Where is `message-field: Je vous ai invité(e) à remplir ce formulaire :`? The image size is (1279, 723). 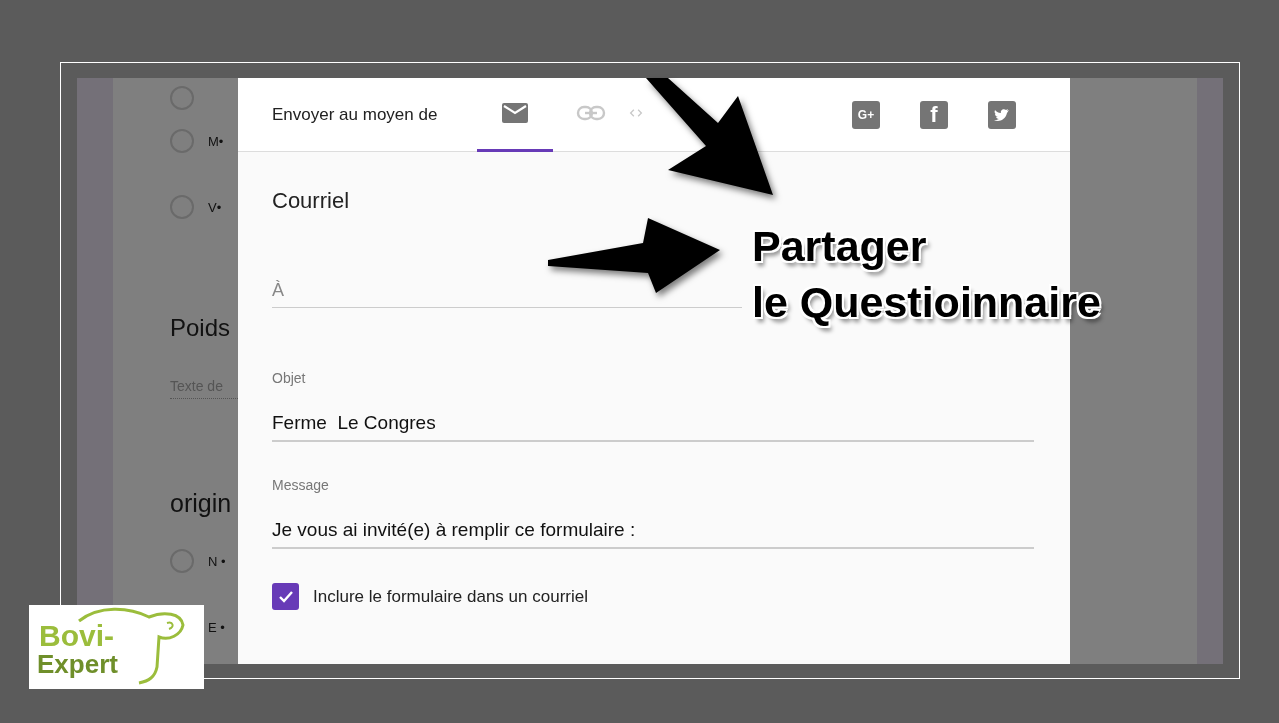 message-field: Je vous ai invité(e) à remplir ce formulaire : is located at coordinates (653, 534).